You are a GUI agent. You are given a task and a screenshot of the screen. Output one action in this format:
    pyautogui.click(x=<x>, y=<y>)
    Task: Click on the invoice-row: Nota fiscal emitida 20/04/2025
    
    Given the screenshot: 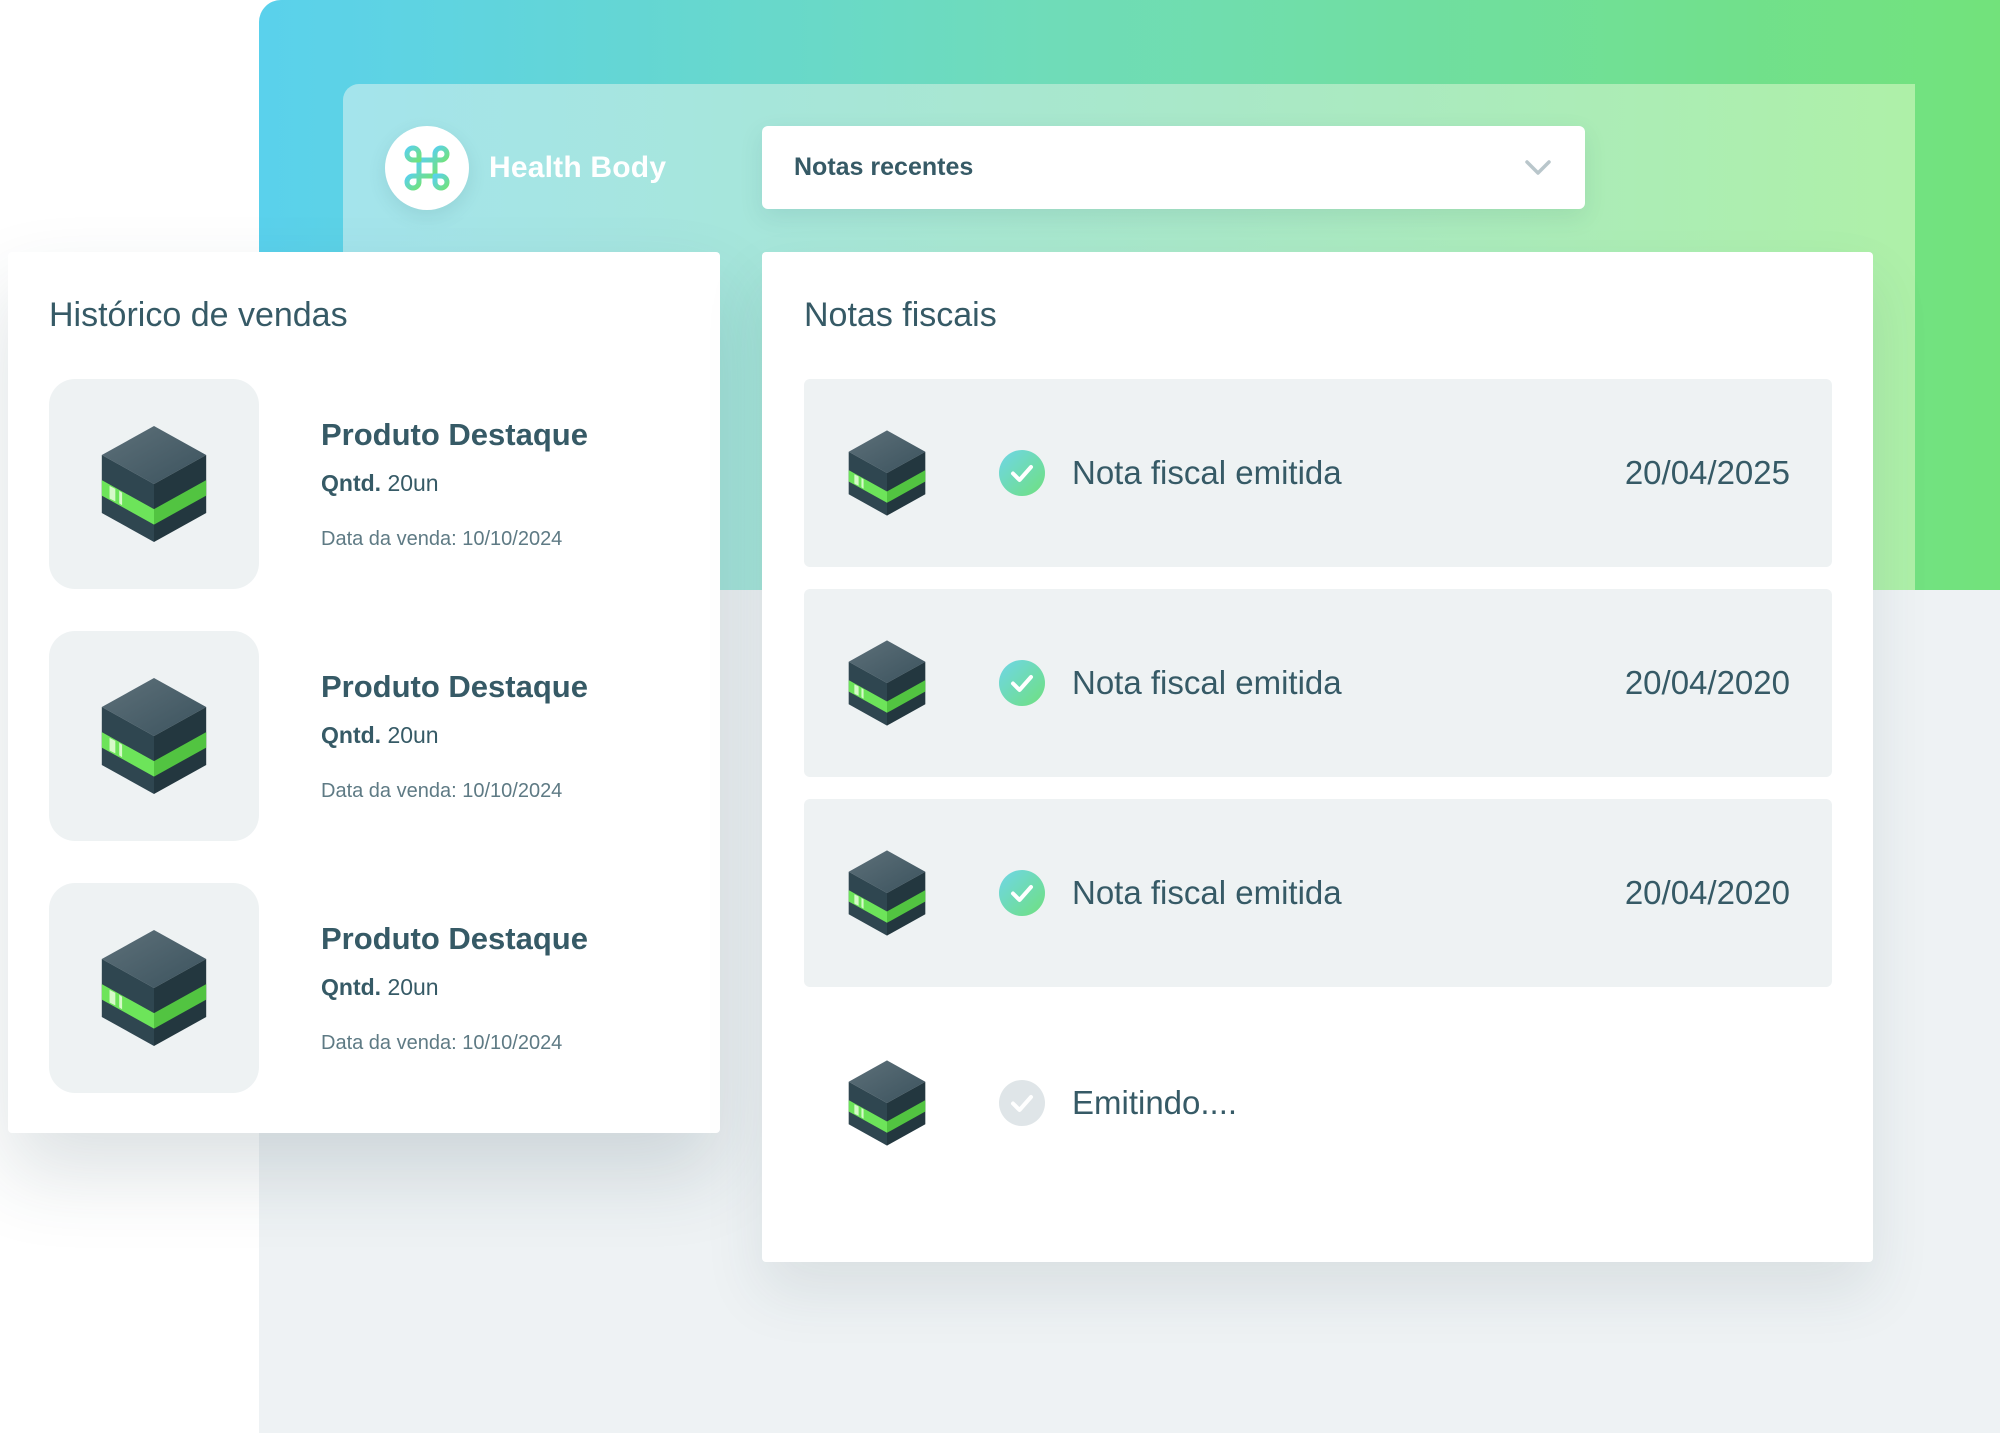 What is the action you would take?
    pyautogui.click(x=1318, y=473)
    